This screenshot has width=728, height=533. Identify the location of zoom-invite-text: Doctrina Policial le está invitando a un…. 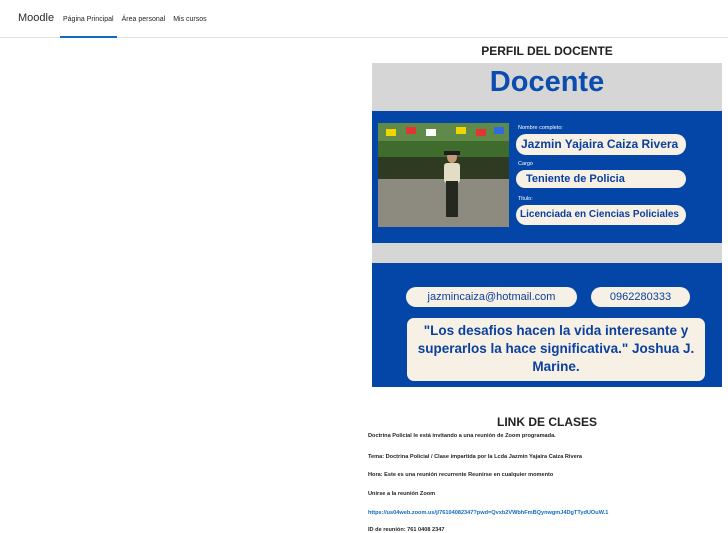
(462, 436).